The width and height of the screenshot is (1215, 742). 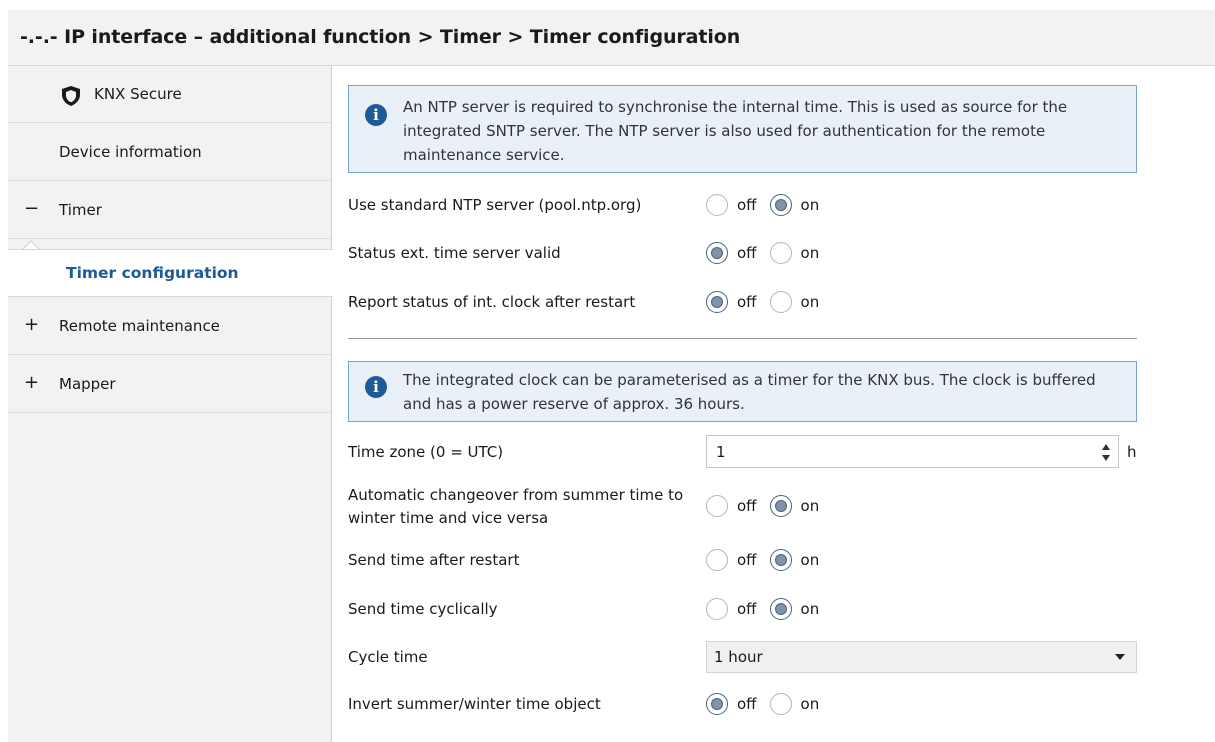 I want to click on param-label: Use standard NTP server (pool.ntp.org), so click(x=495, y=205).